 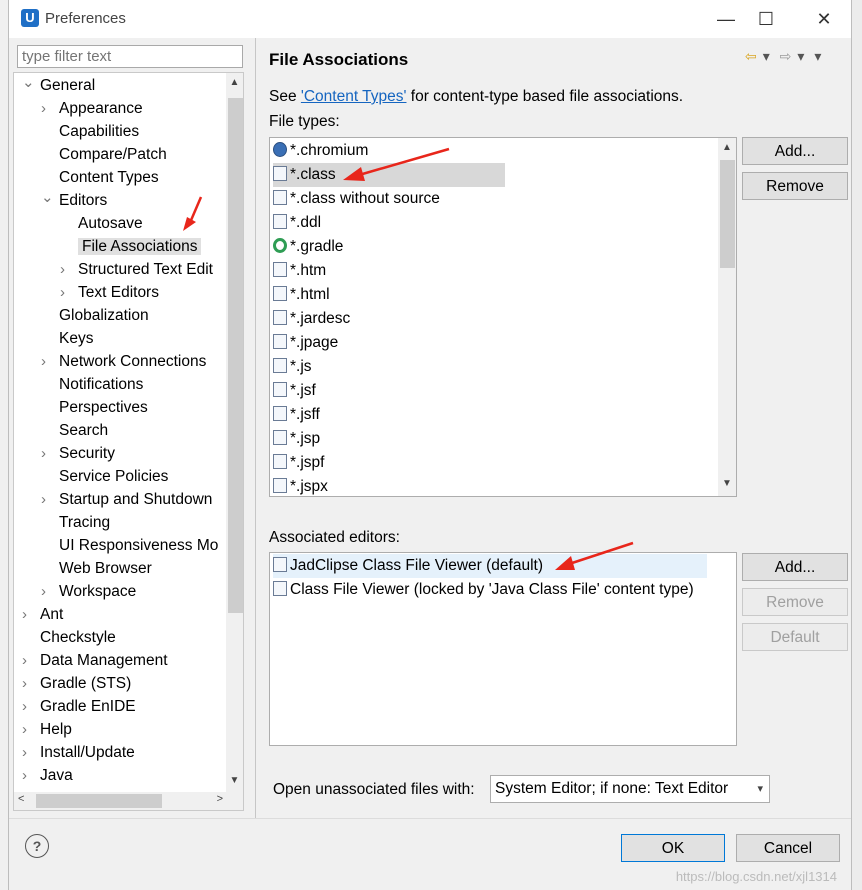 What do you see at coordinates (296, 415) in the screenshot?
I see `file-type-row: *.jsff` at bounding box center [296, 415].